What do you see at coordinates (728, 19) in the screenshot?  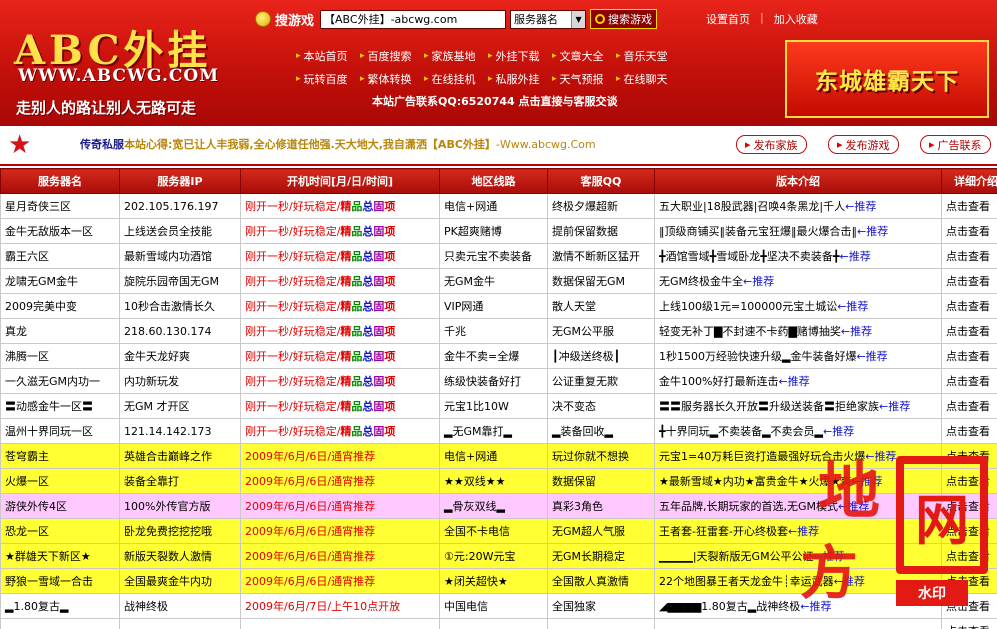 I see `set-homepage-link: 设置首页` at bounding box center [728, 19].